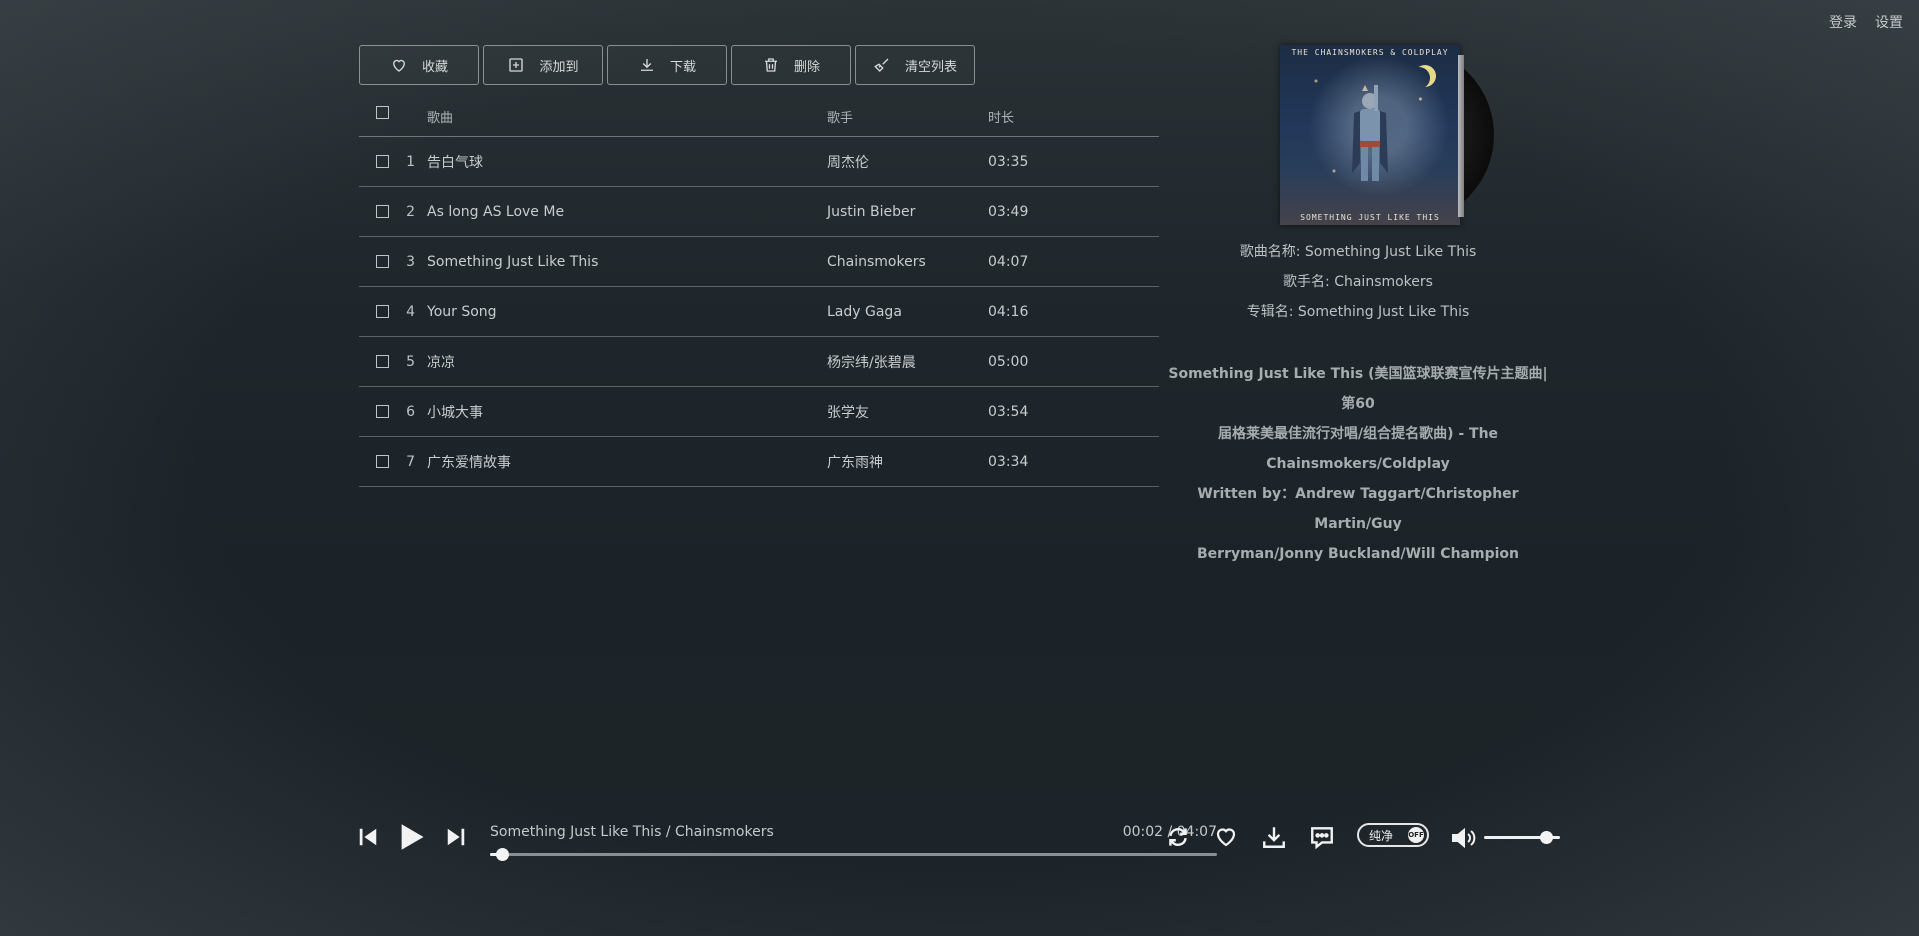  I want to click on row-duration: 03:34, so click(1008, 461).